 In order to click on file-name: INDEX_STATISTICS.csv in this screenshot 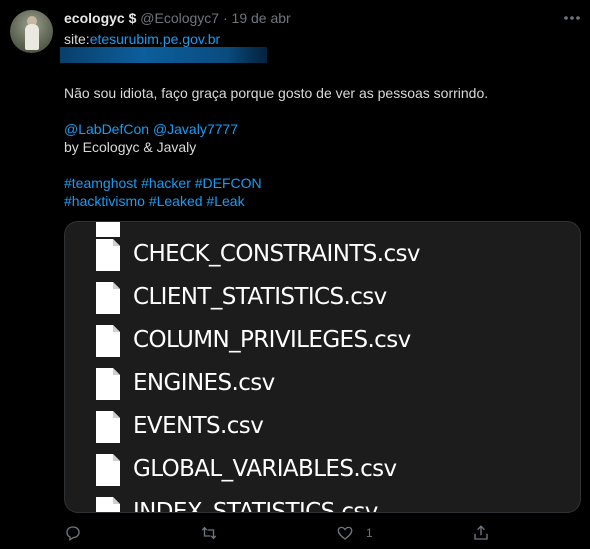, I will do `click(255, 506)`.